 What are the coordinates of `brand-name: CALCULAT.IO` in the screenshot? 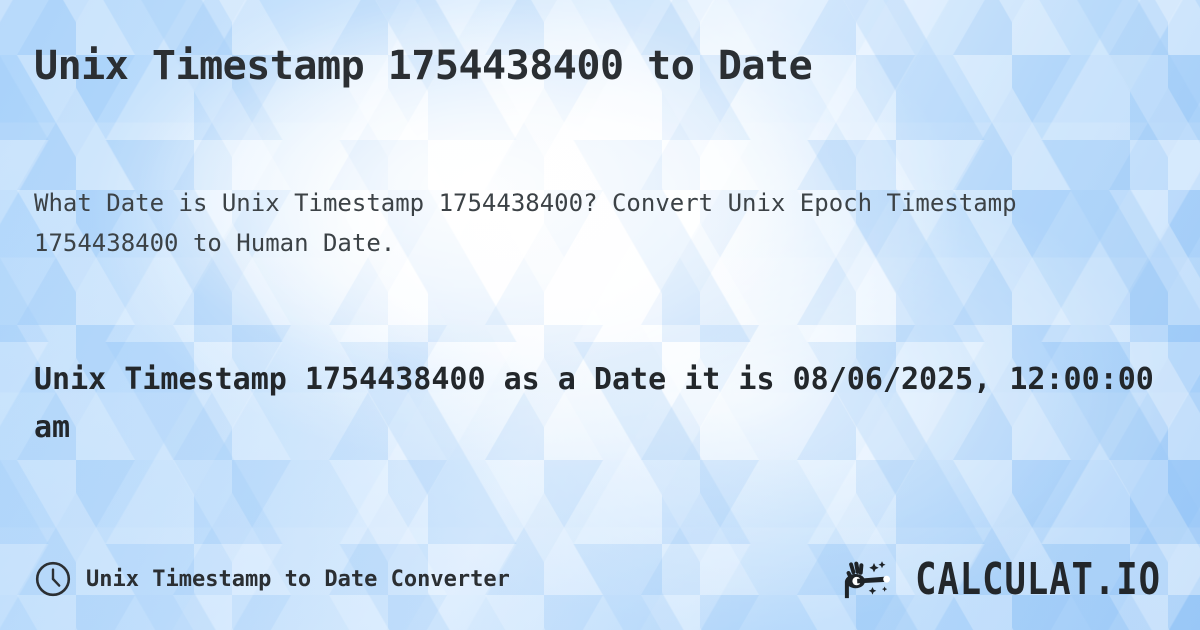 It's located at (1038, 579).